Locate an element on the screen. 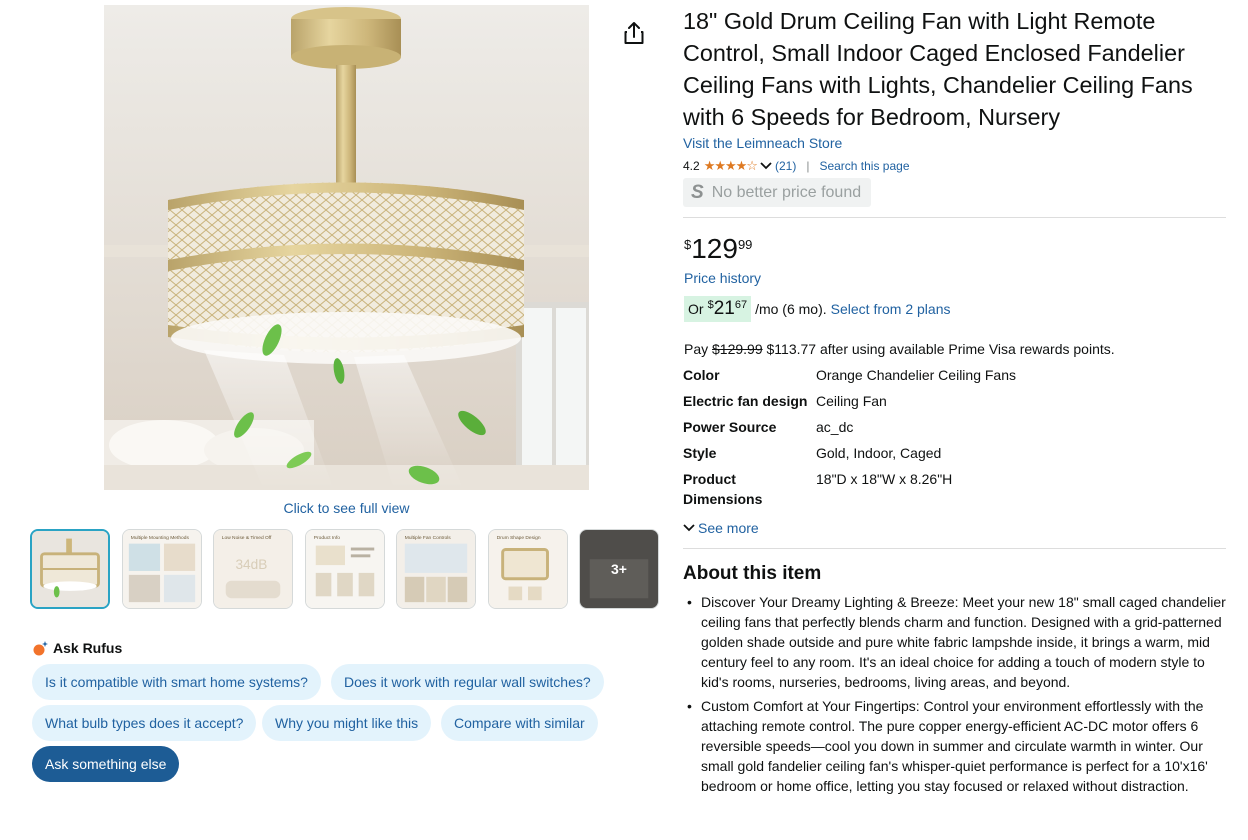  see-more-link: See more is located at coordinates (721, 528).